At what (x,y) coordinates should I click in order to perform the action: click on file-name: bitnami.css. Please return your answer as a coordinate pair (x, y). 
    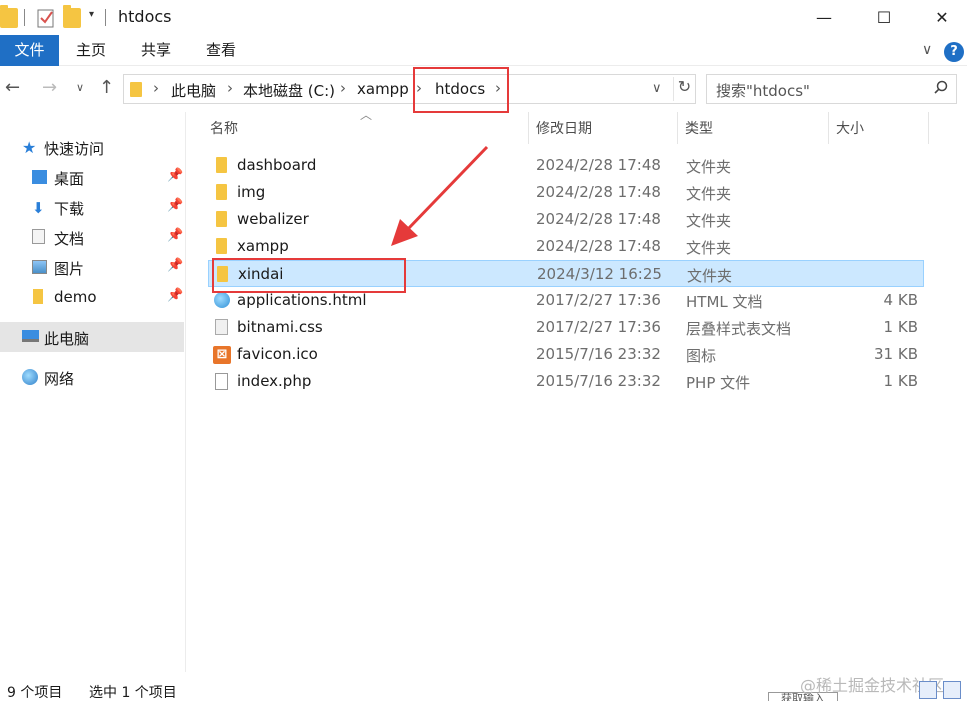
    Looking at the image, I should click on (280, 327).